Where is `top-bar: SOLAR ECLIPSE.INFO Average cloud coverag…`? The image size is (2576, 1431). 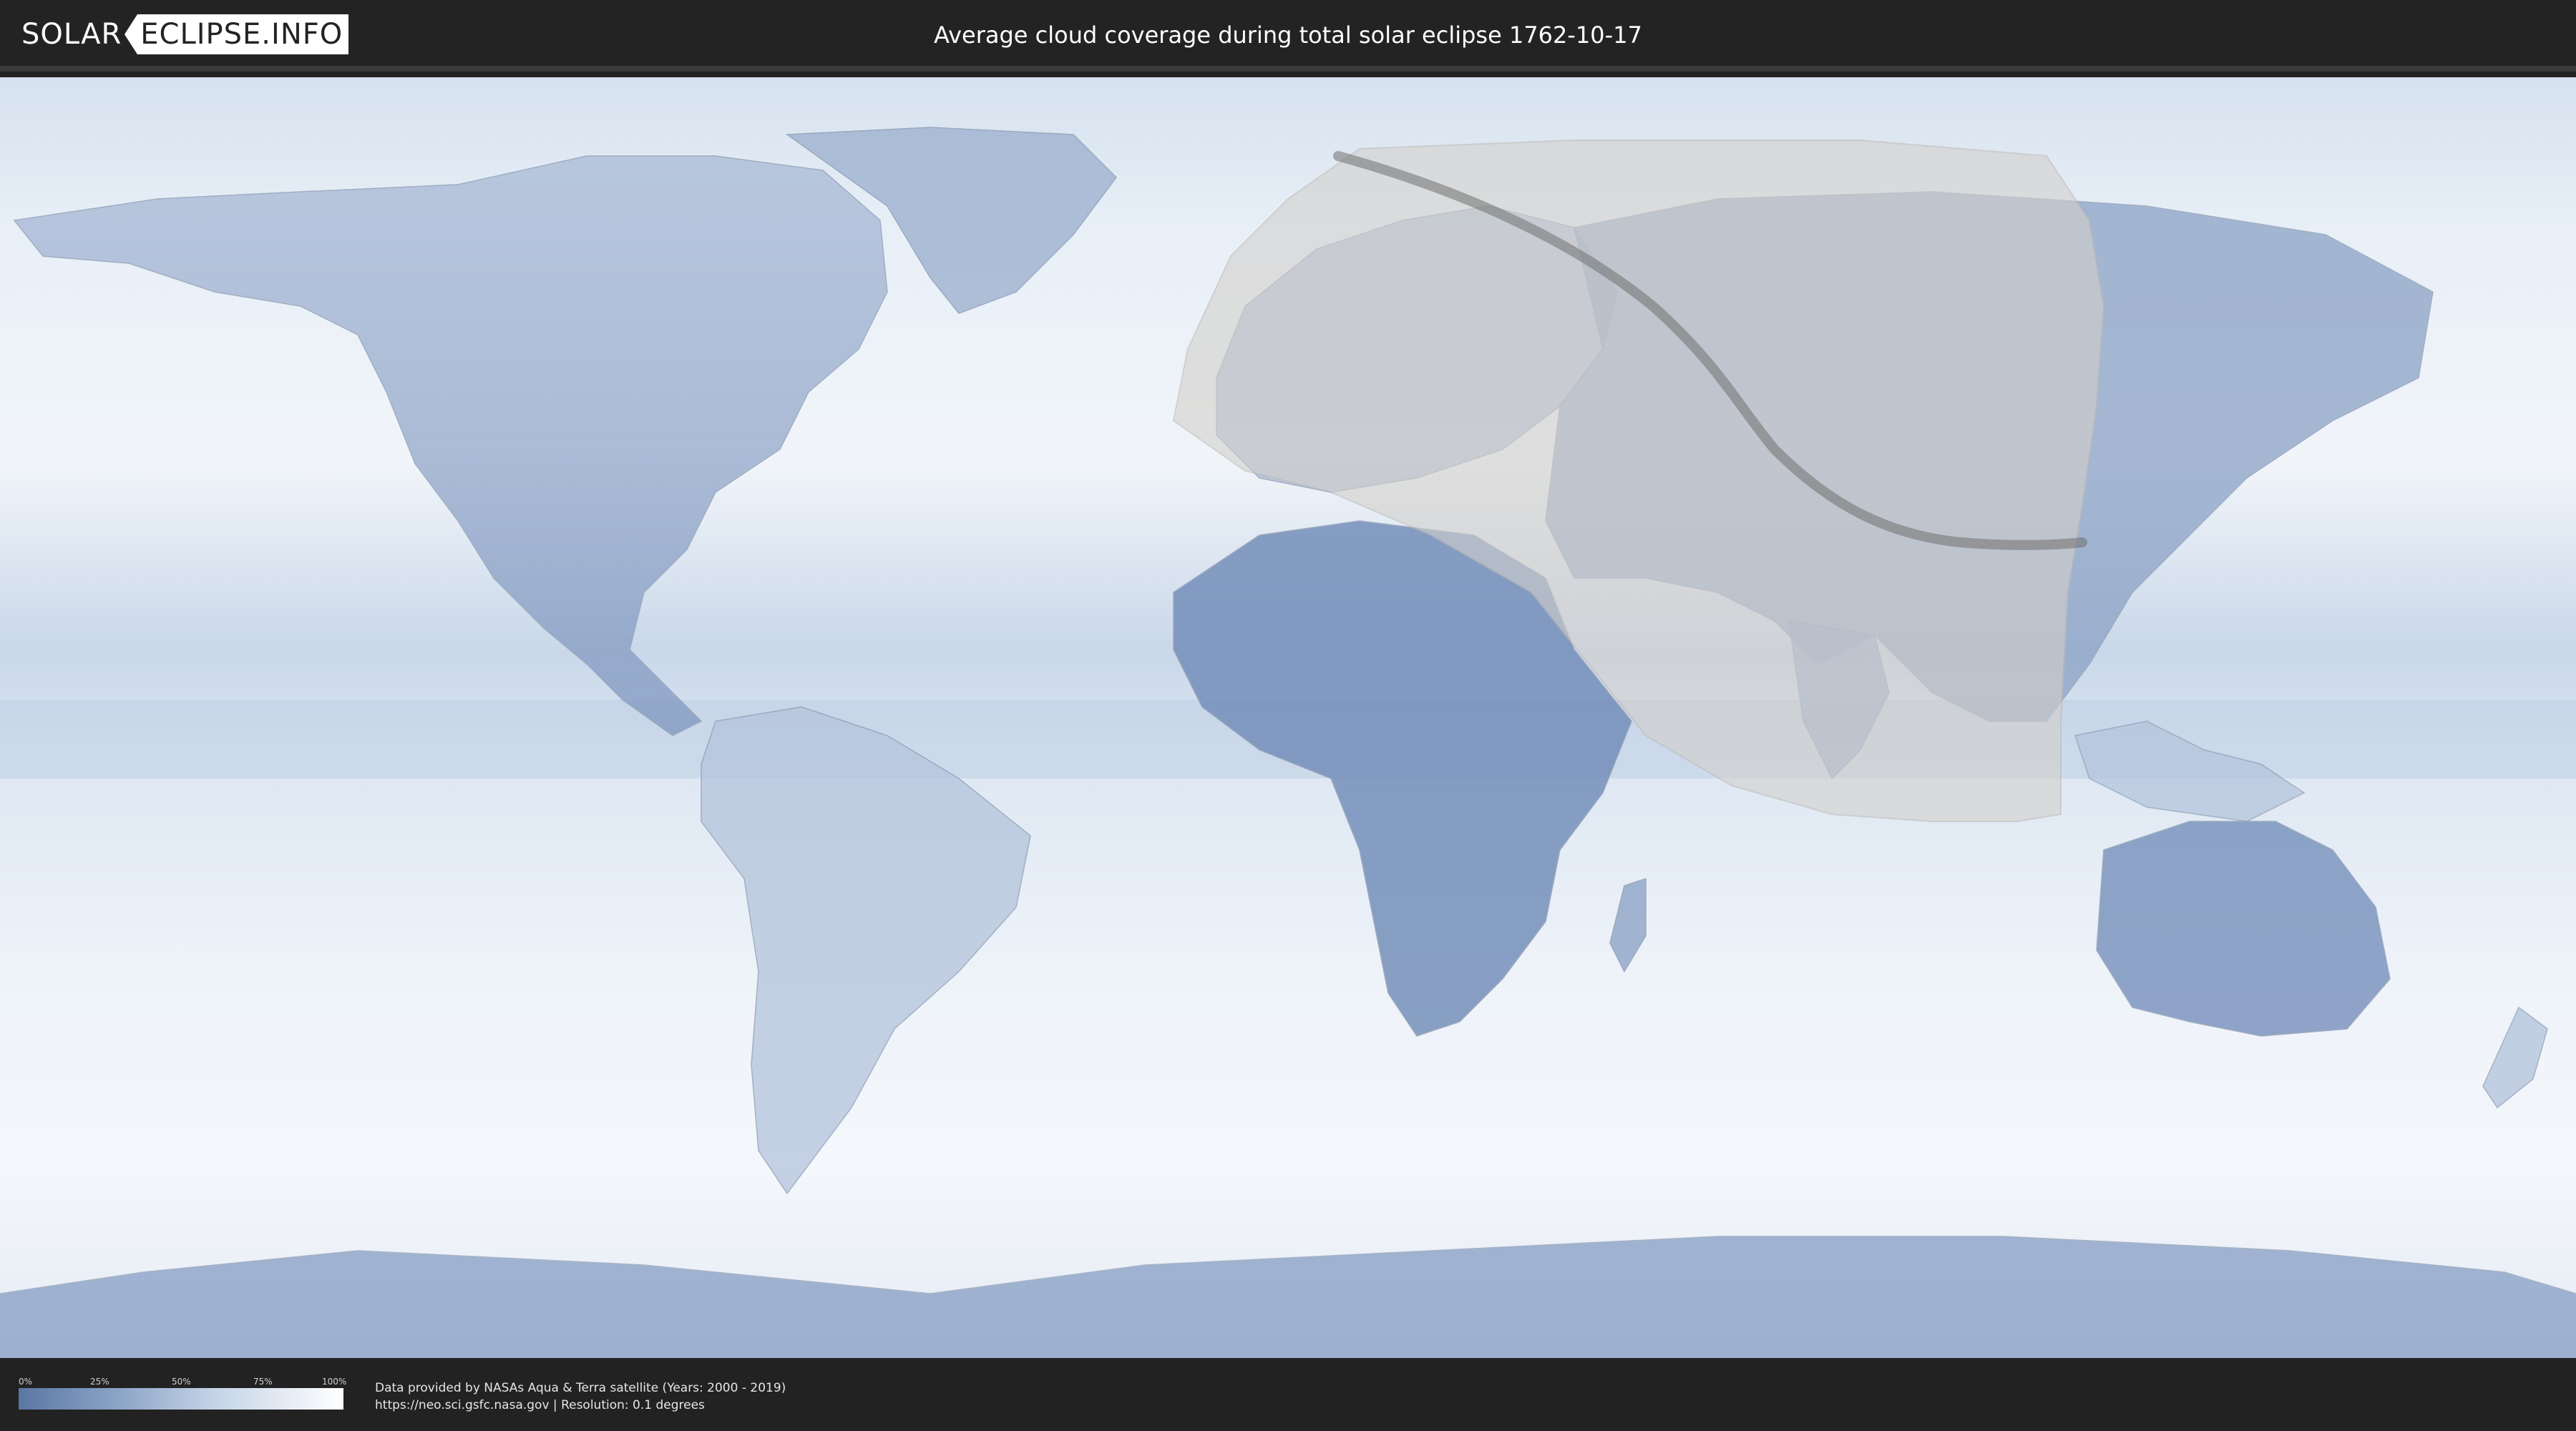 top-bar: SOLAR ECLIPSE.INFO Average cloud coverag… is located at coordinates (1288, 36).